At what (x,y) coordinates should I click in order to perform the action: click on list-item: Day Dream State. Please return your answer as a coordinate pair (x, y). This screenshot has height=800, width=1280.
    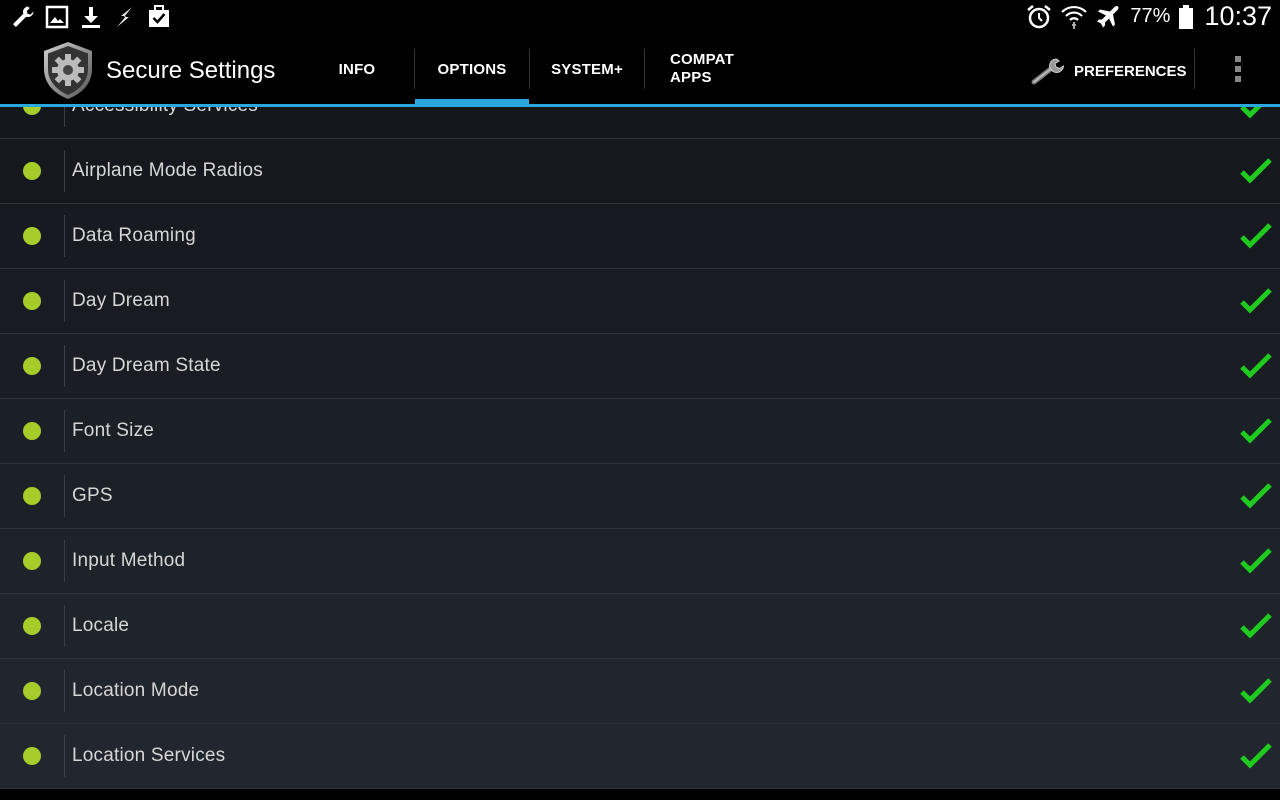
    Looking at the image, I should click on (640, 366).